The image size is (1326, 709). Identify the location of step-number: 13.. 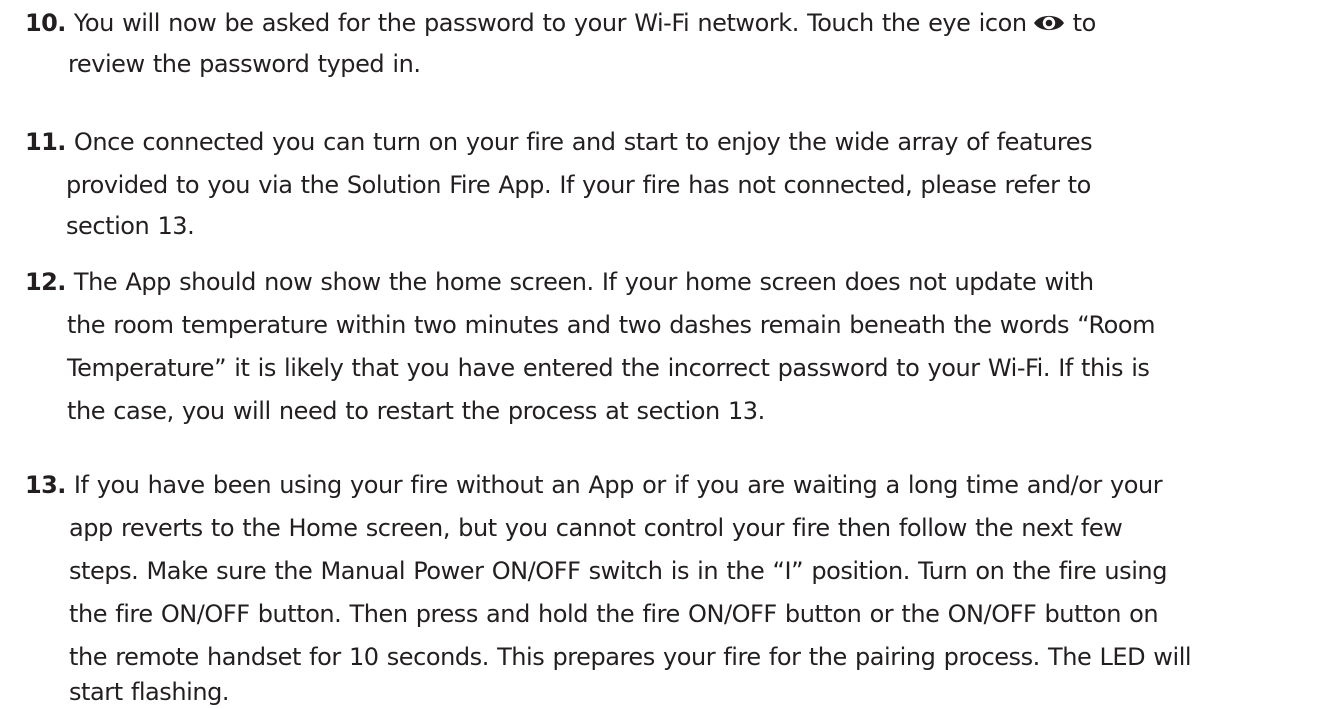
(45, 485).